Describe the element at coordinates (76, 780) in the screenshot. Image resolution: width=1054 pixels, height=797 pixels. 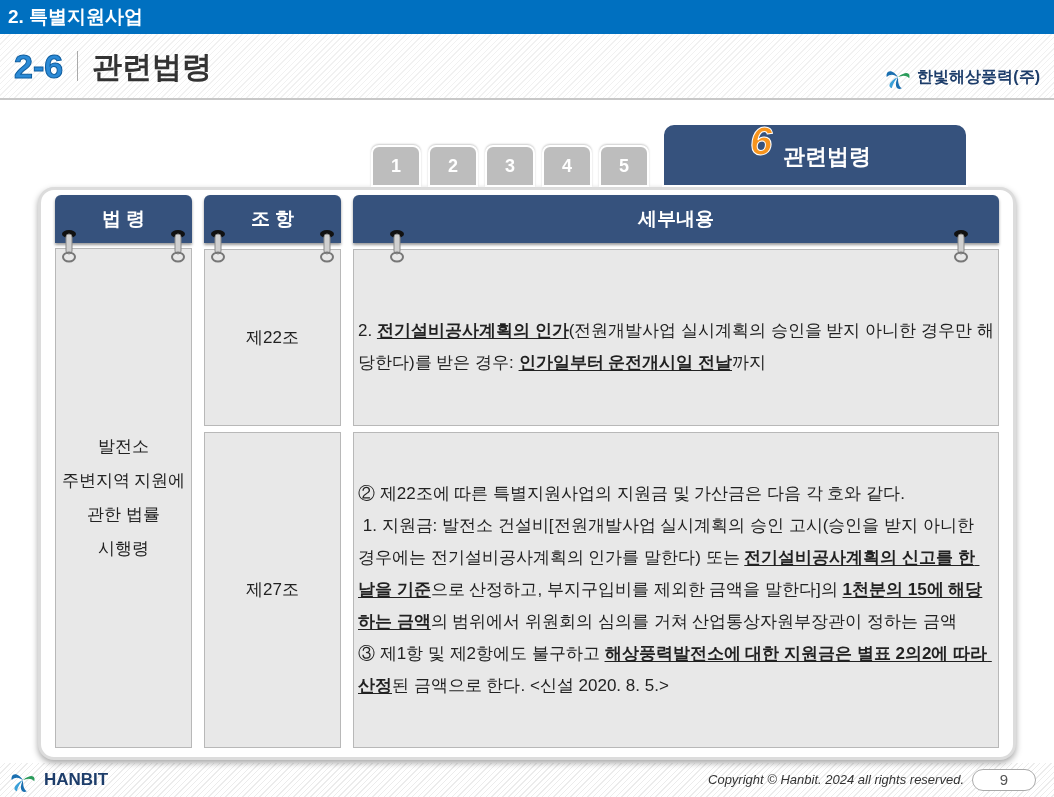
I see `brand-name: HANBIT` at that location.